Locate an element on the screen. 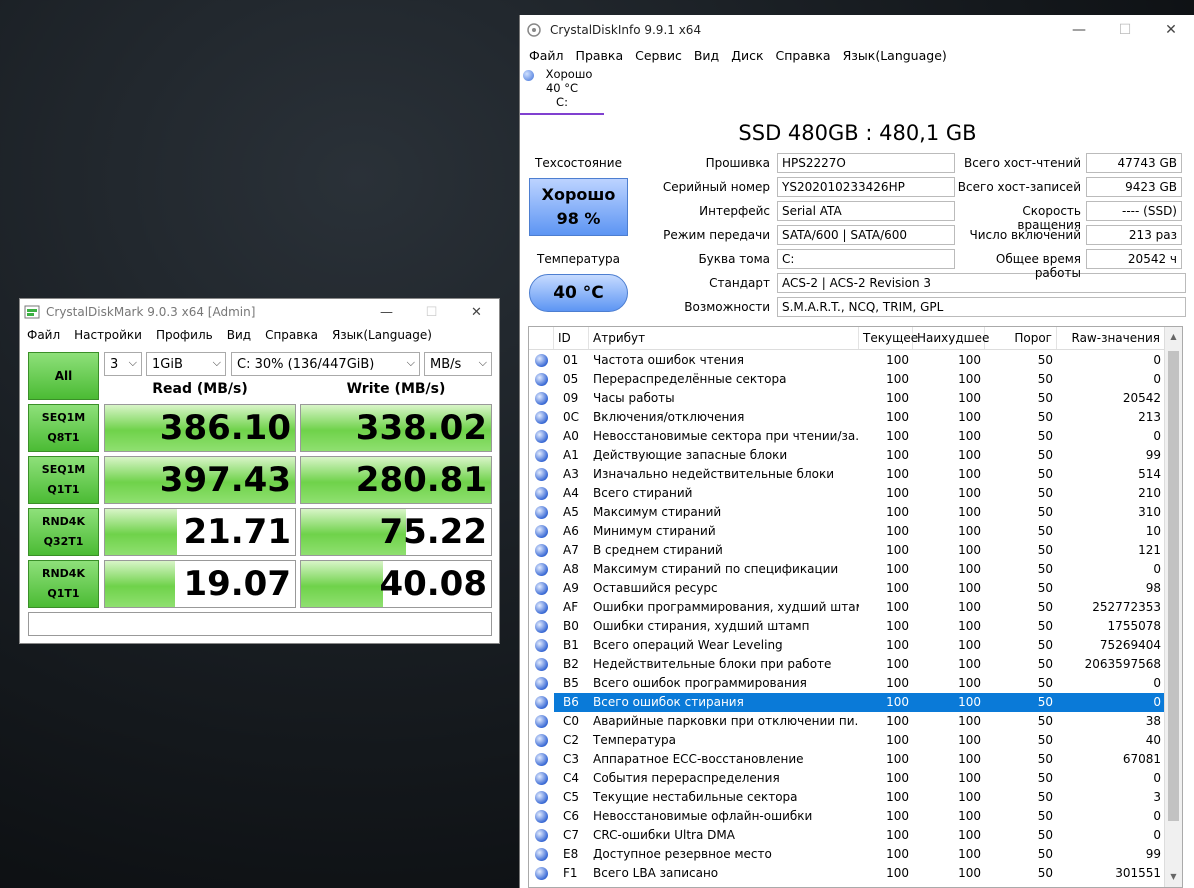 This screenshot has height=888, width=1194. cdm-titlebar: CrystalDiskMark 9.0.3 x64 [Admin] — ☐ ✕ is located at coordinates (259, 312).